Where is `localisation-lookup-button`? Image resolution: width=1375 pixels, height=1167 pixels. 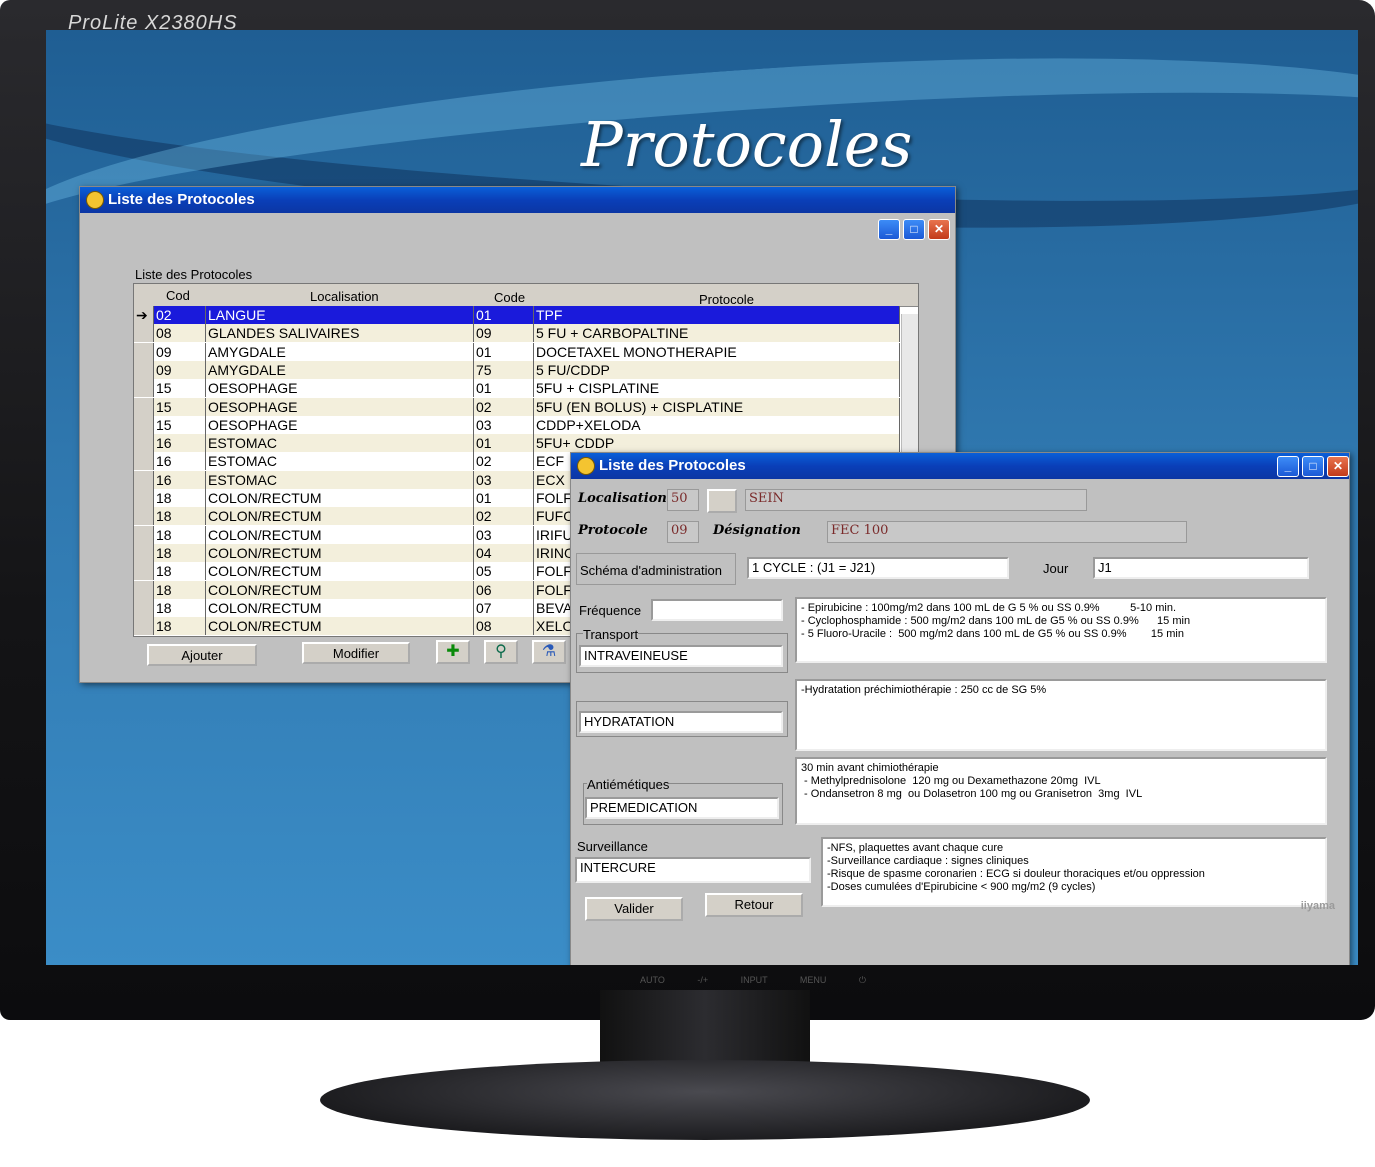
localisation-lookup-button is located at coordinates (722, 501).